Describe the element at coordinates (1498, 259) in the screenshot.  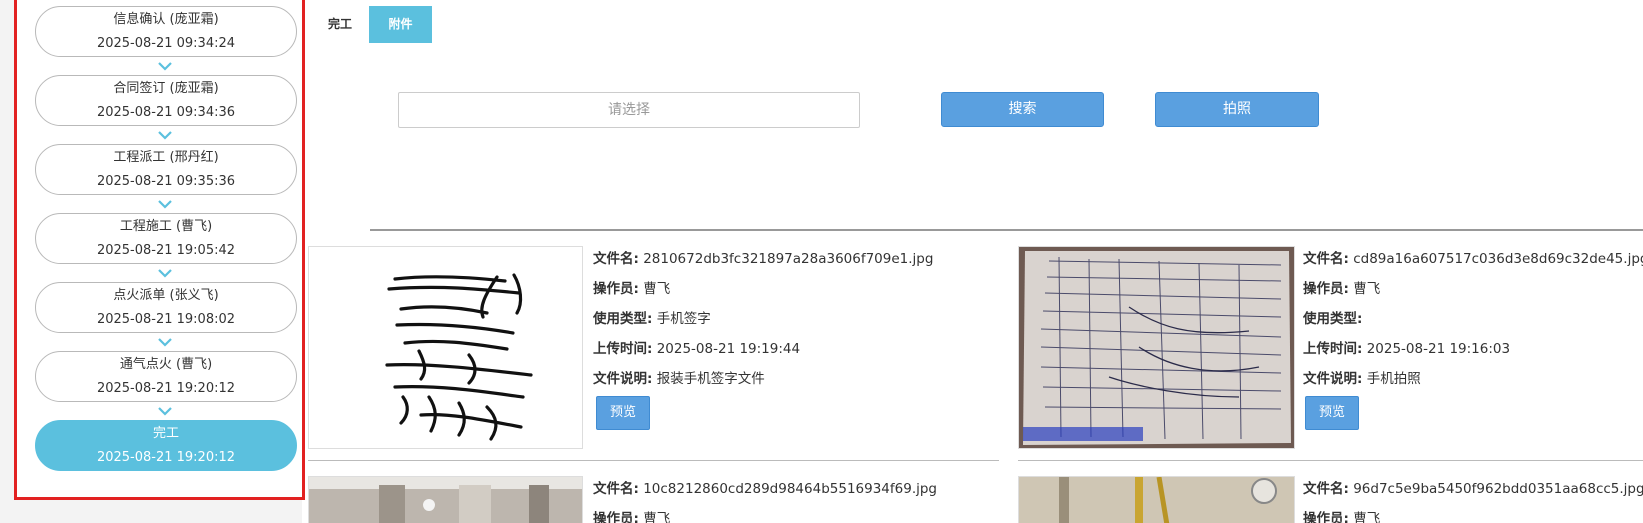
I see `filename-value: cd89a16a607517c036d3e8d69c32de45.jpg` at that location.